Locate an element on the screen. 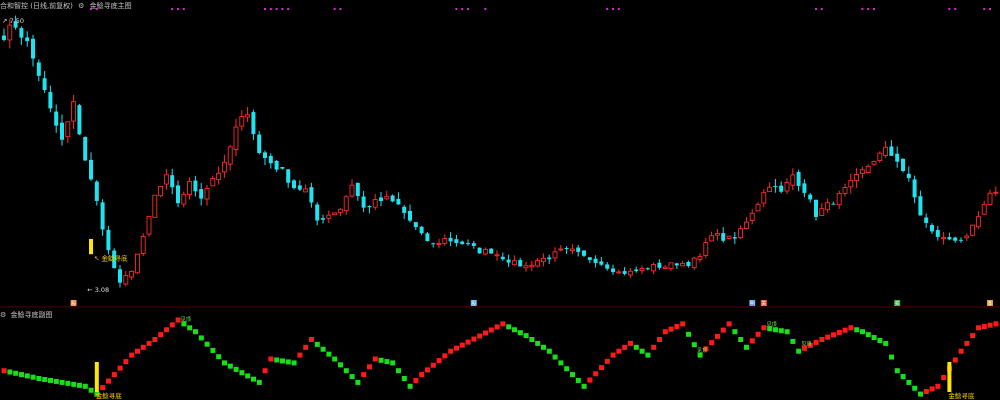 Image resolution: width=1000 pixels, height=400 pixels. signal-badge: 明 is located at coordinates (752, 303).